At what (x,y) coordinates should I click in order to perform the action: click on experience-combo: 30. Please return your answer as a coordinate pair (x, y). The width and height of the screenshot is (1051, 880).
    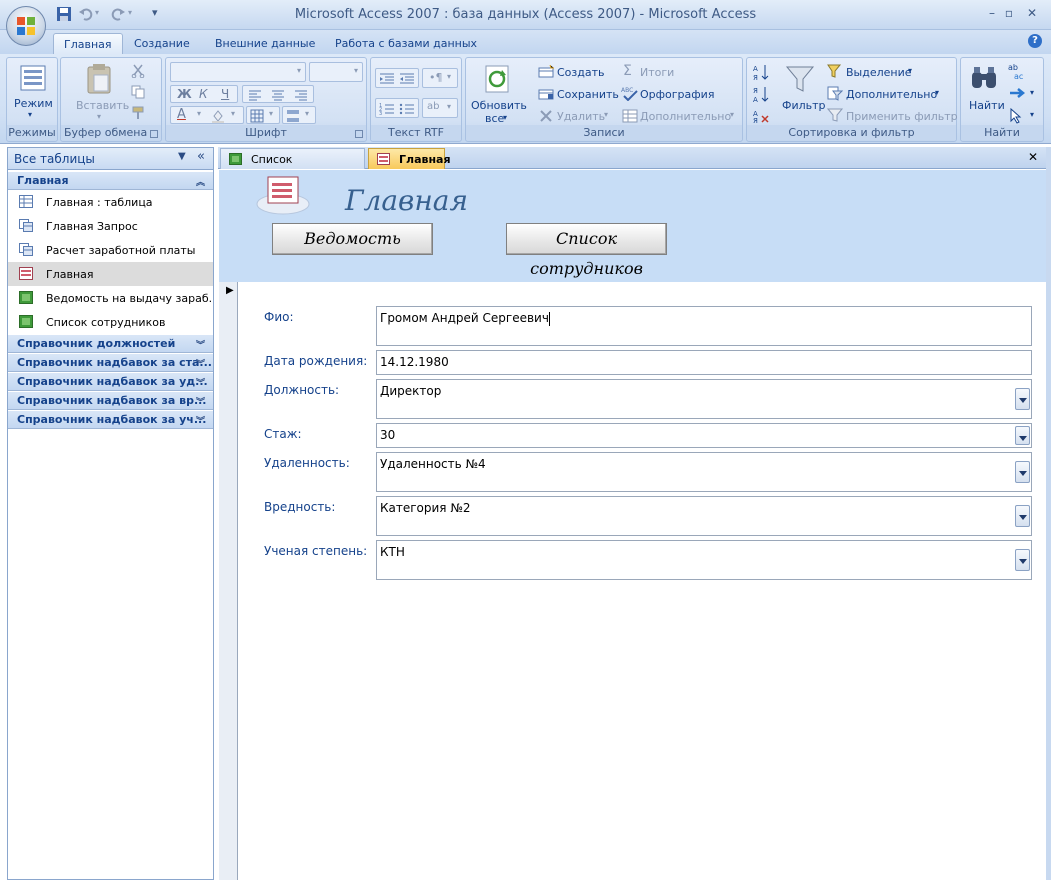
    Looking at the image, I should click on (704, 435).